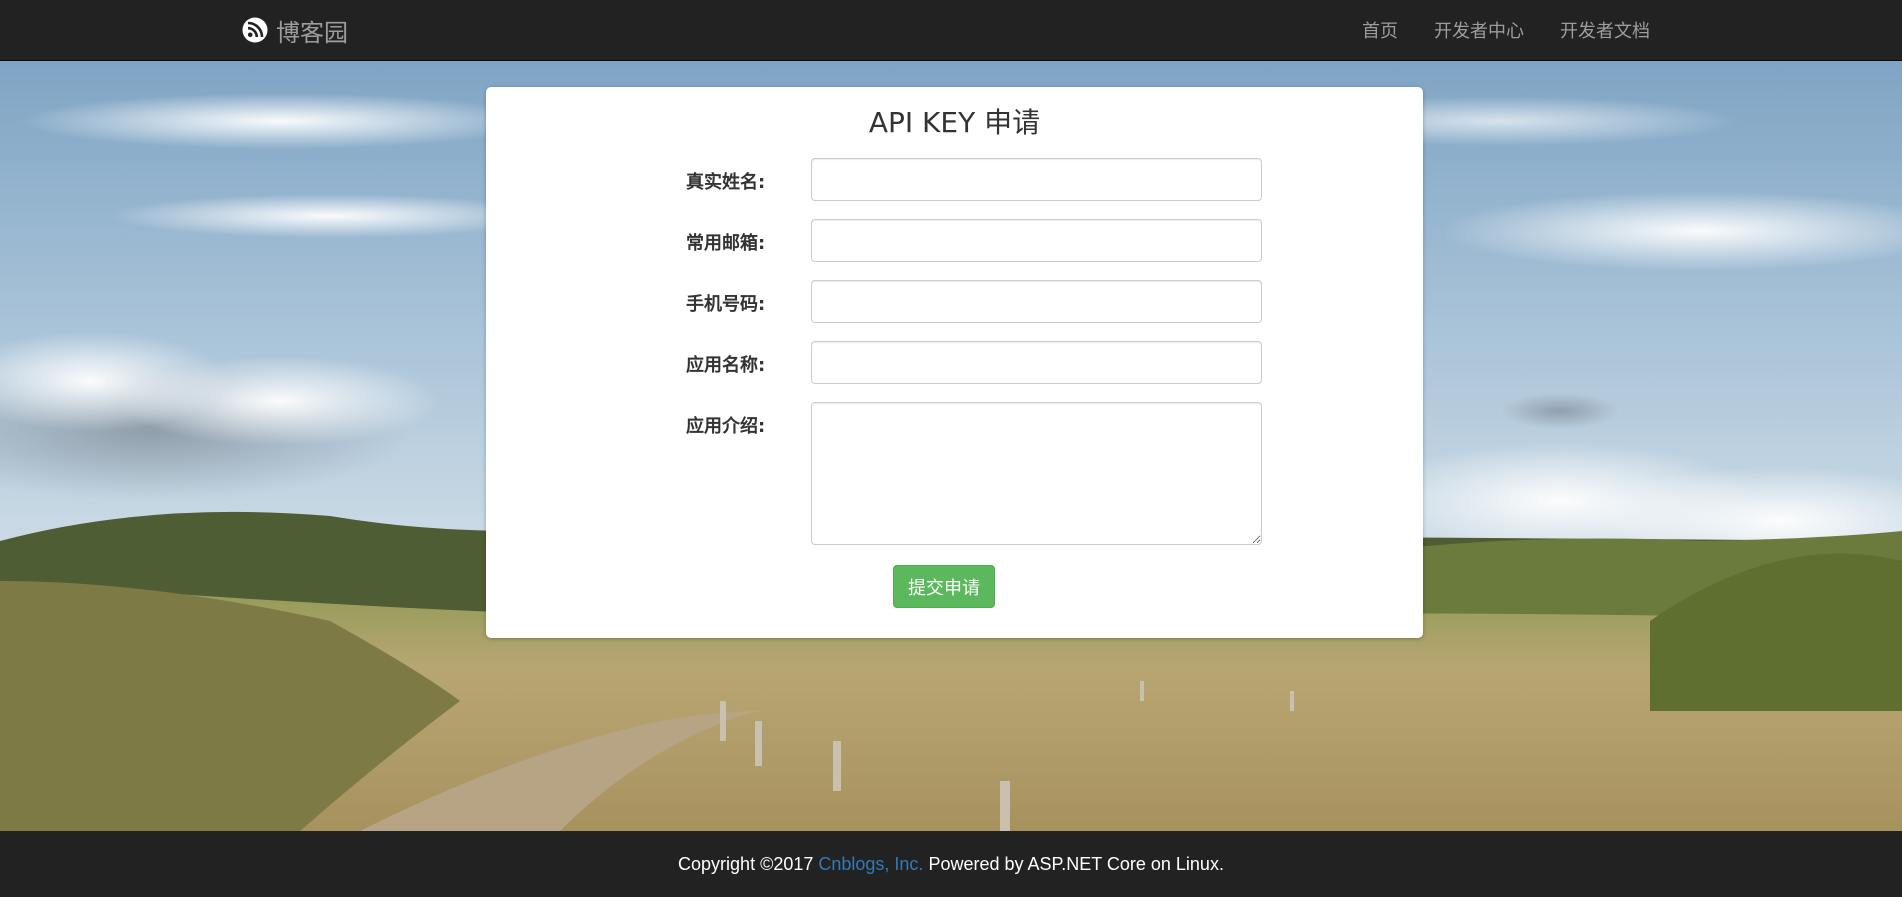 The height and width of the screenshot is (897, 1902). Describe the element at coordinates (312, 32) in the screenshot. I see `brand-name: 博客园` at that location.